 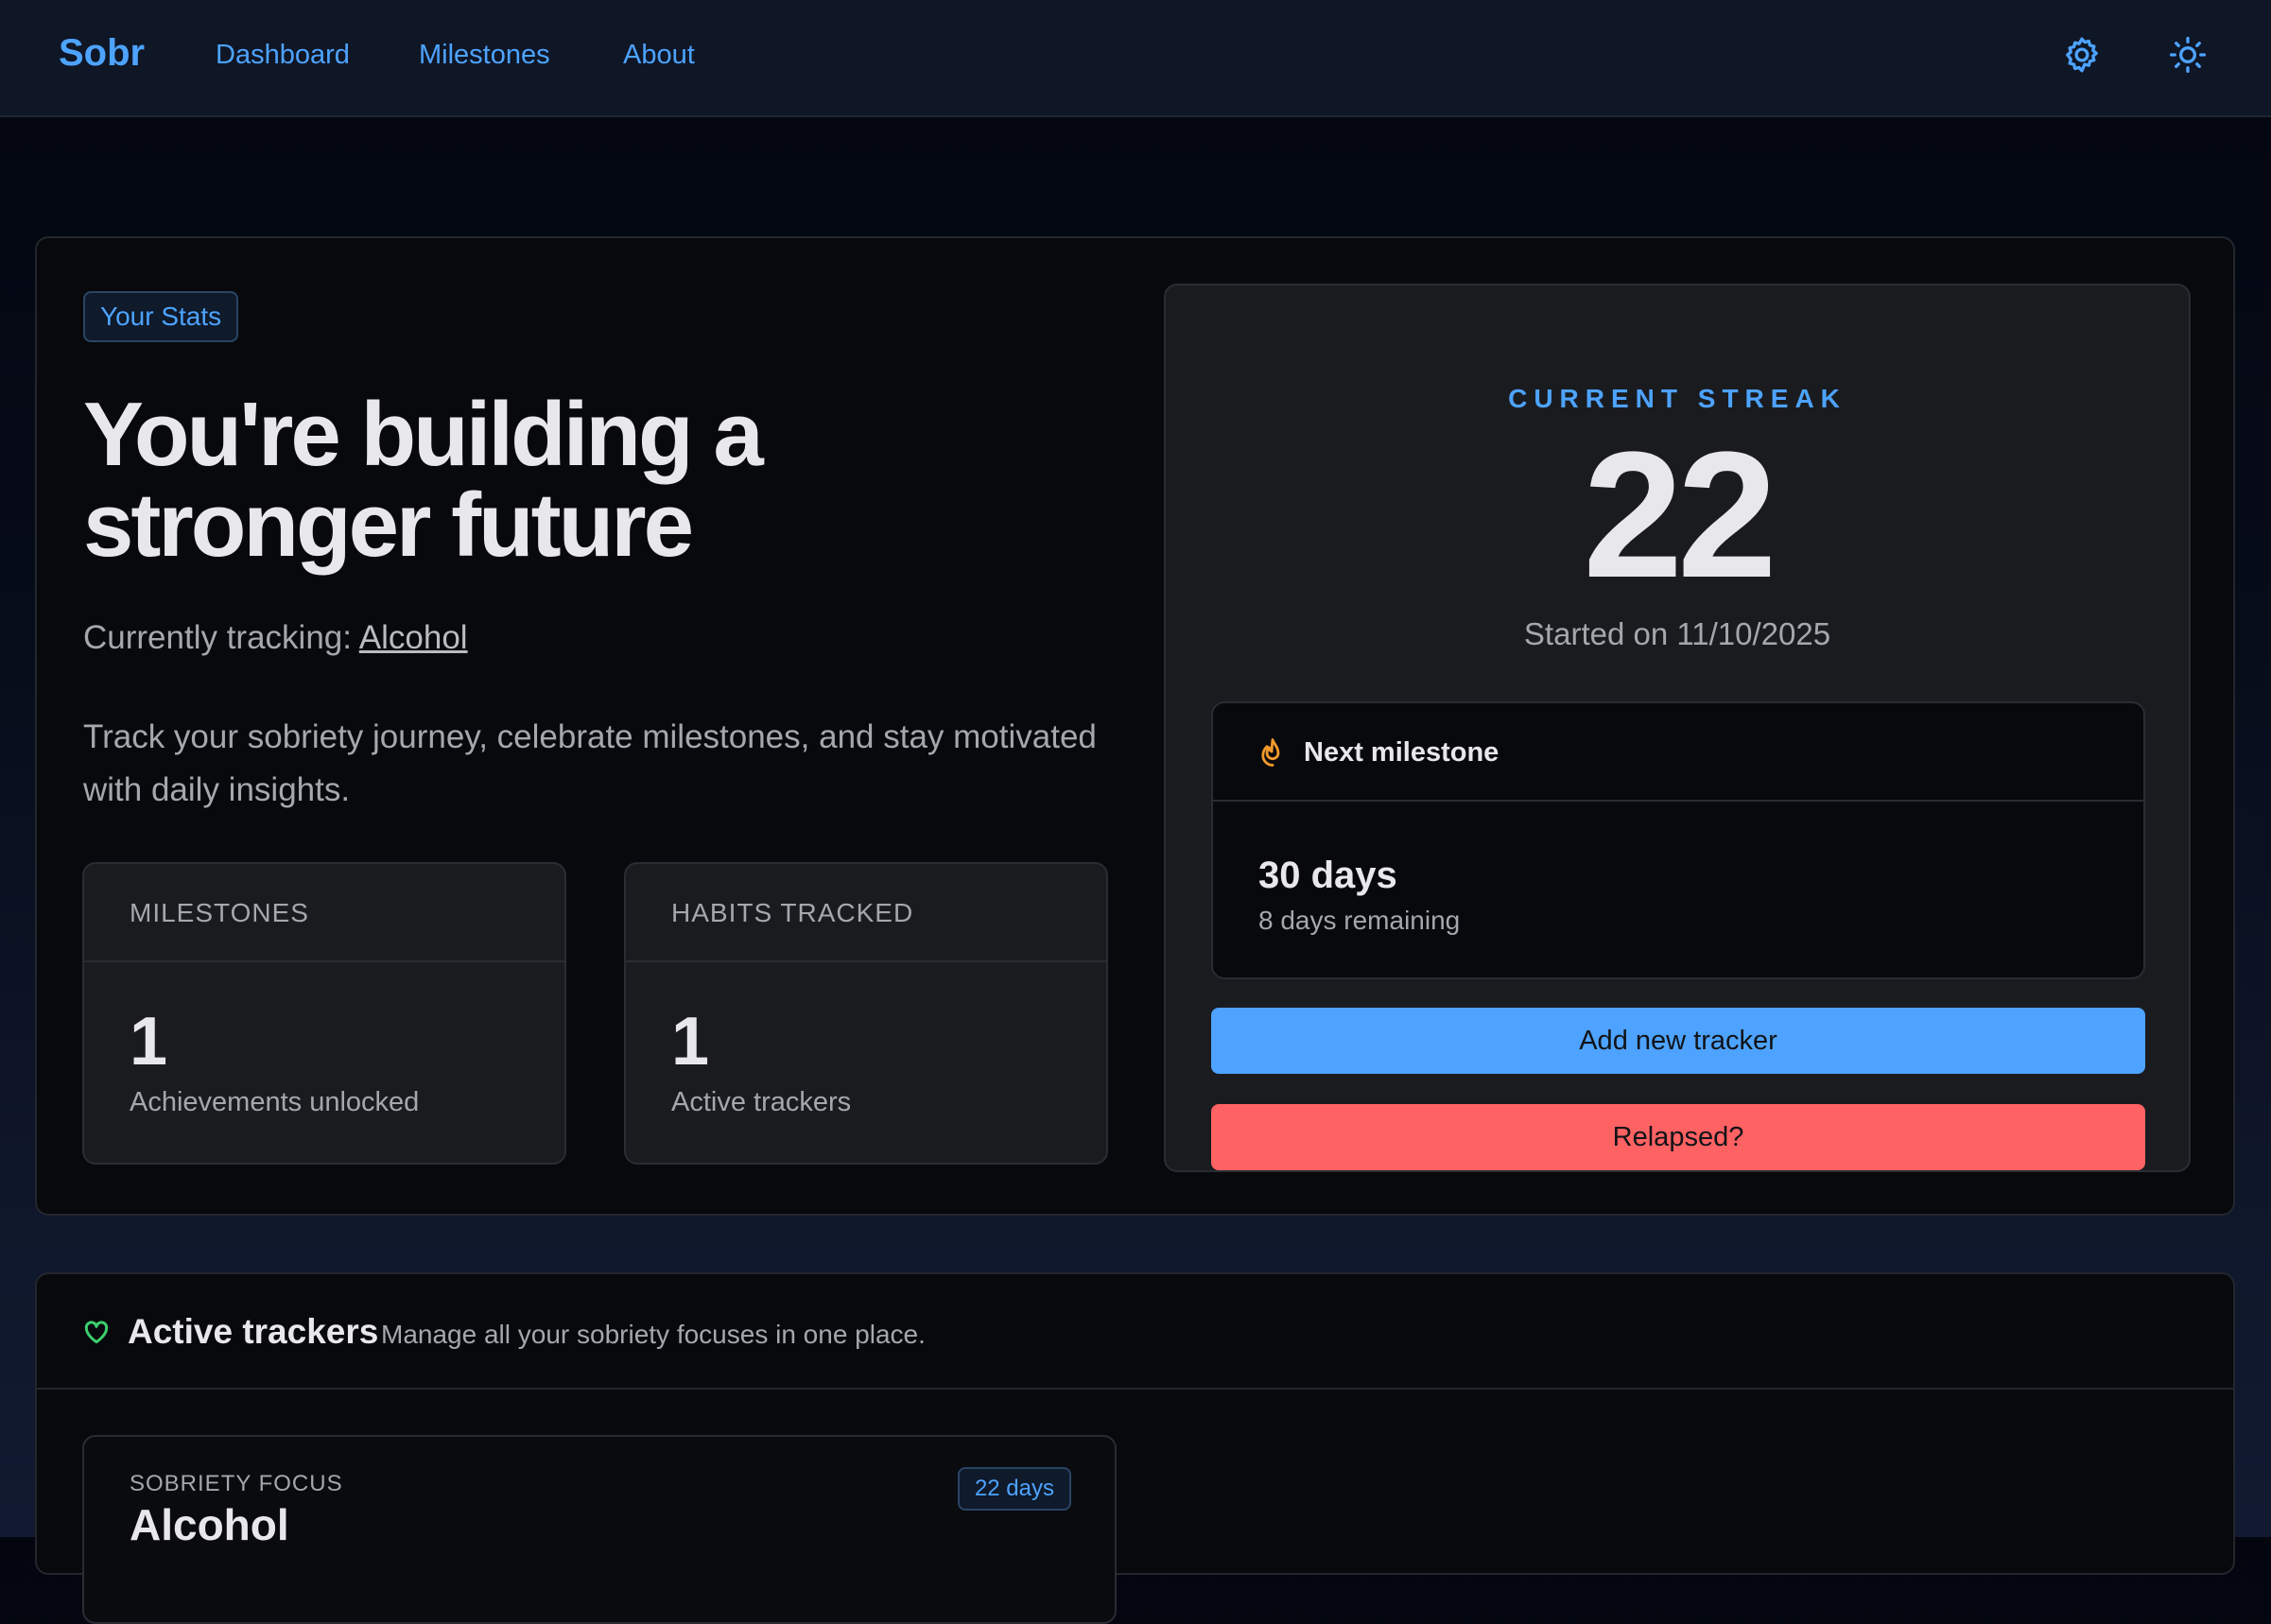 I want to click on heart-icon, so click(x=96, y=1332).